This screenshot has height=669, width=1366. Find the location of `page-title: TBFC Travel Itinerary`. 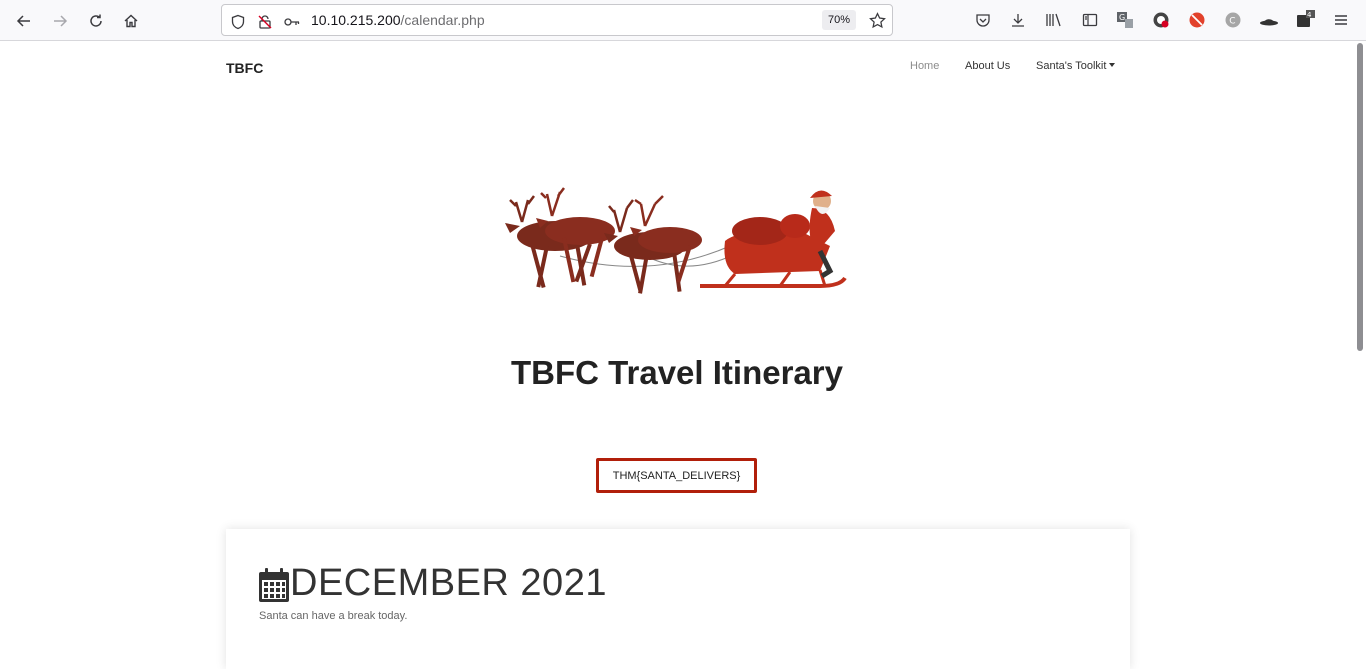

page-title: TBFC Travel Itinerary is located at coordinates (677, 372).